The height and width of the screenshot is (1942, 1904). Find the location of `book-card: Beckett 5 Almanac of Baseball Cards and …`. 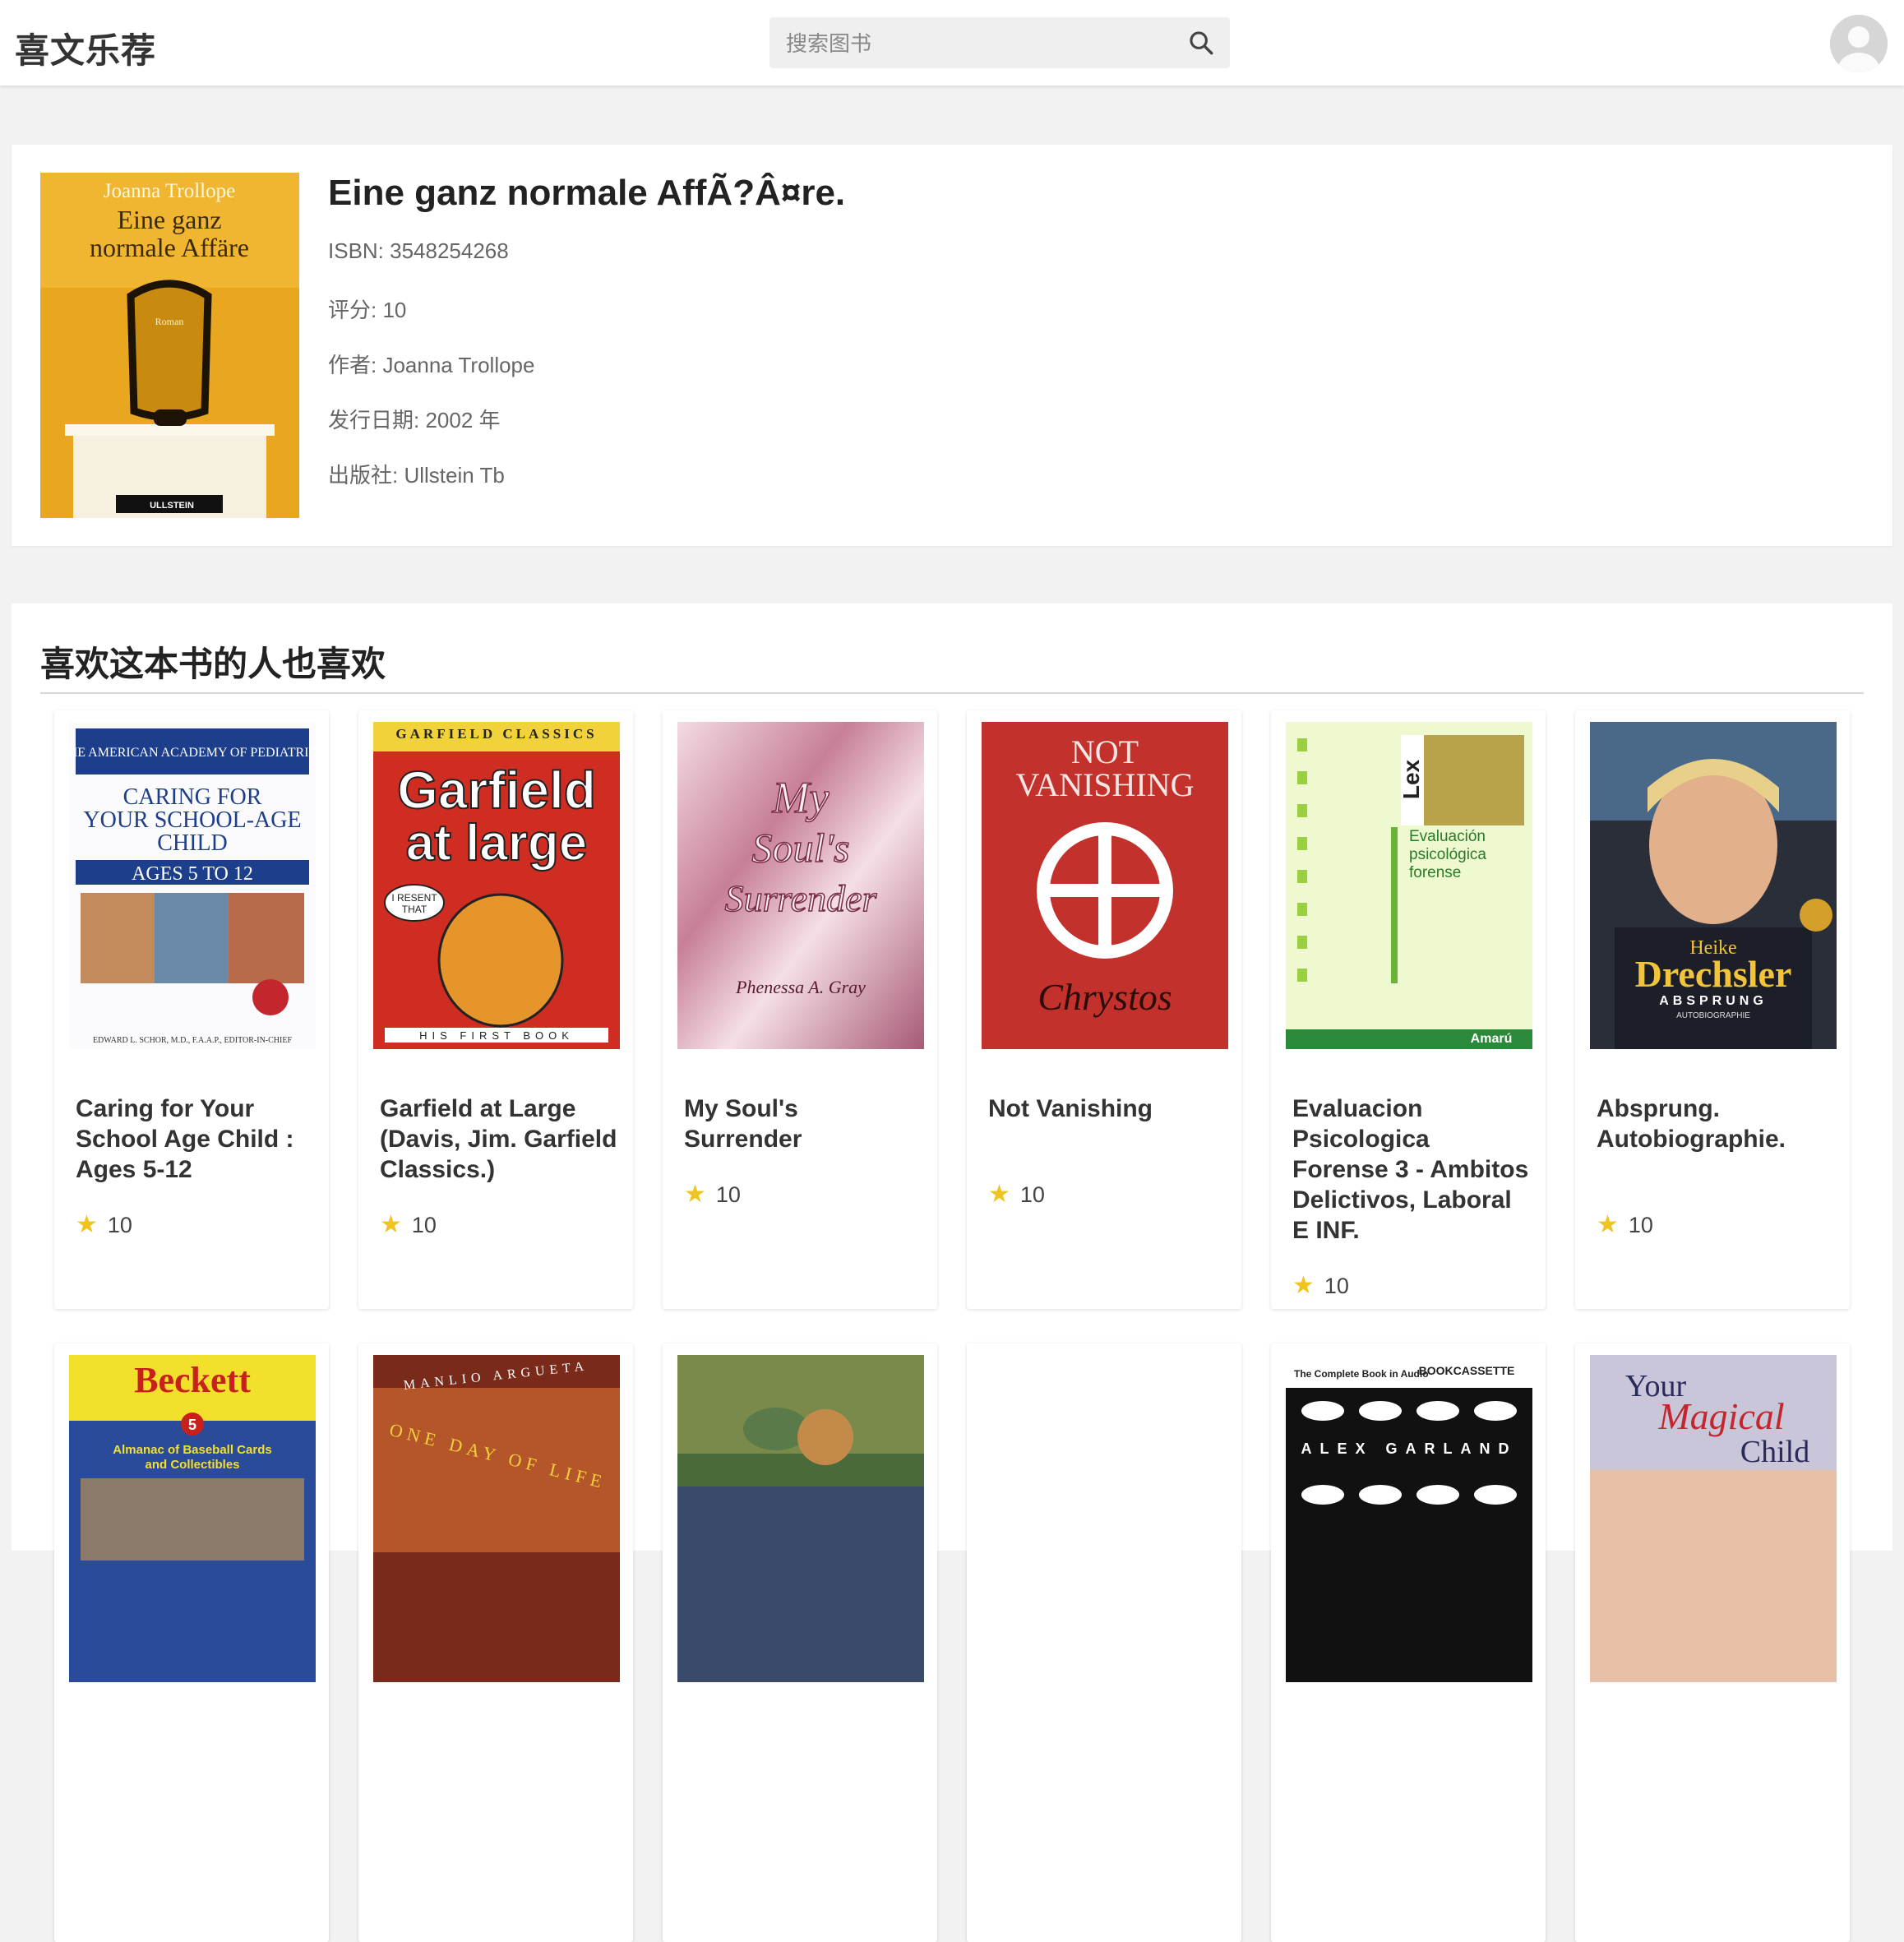

book-card: Beckett 5 Almanac of Baseball Cards and … is located at coordinates (191, 1643).